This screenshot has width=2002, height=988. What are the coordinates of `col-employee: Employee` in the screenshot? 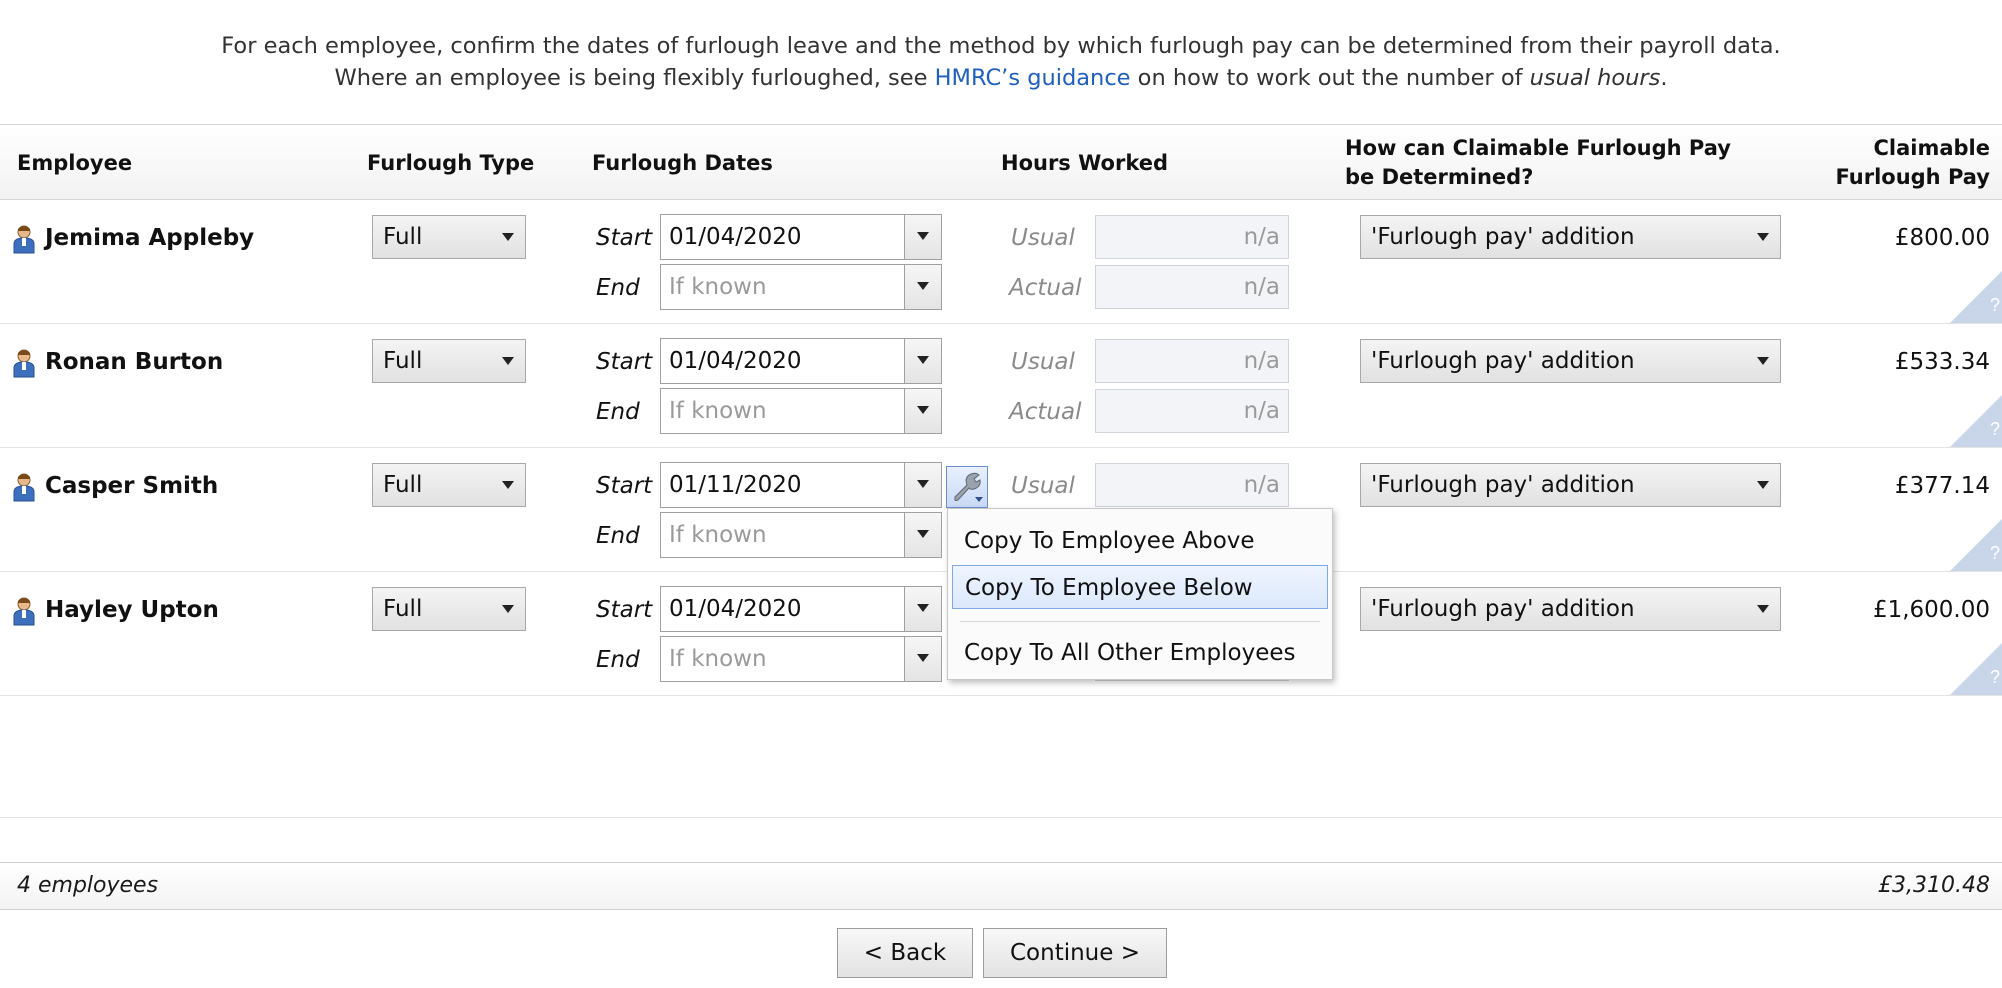 It's located at (75, 163).